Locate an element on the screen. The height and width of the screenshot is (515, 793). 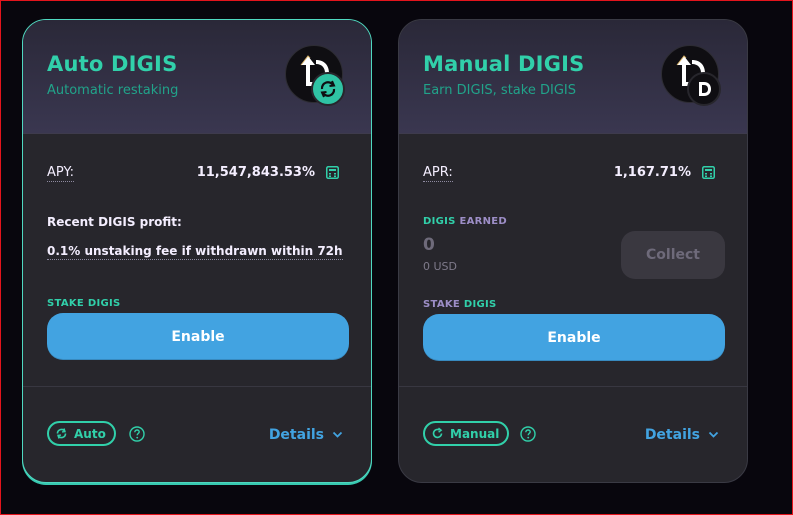
earned-amount: 0 is located at coordinates (429, 245).